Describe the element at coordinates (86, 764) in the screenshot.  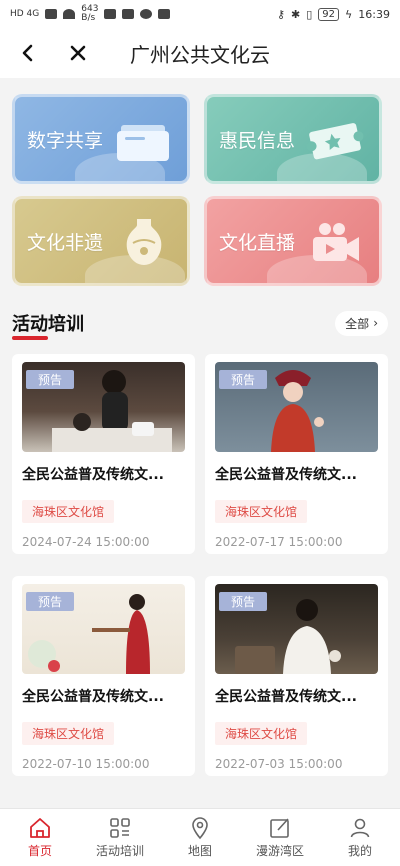
I see `activity-date: 2022-07-10 15:00:00` at that location.